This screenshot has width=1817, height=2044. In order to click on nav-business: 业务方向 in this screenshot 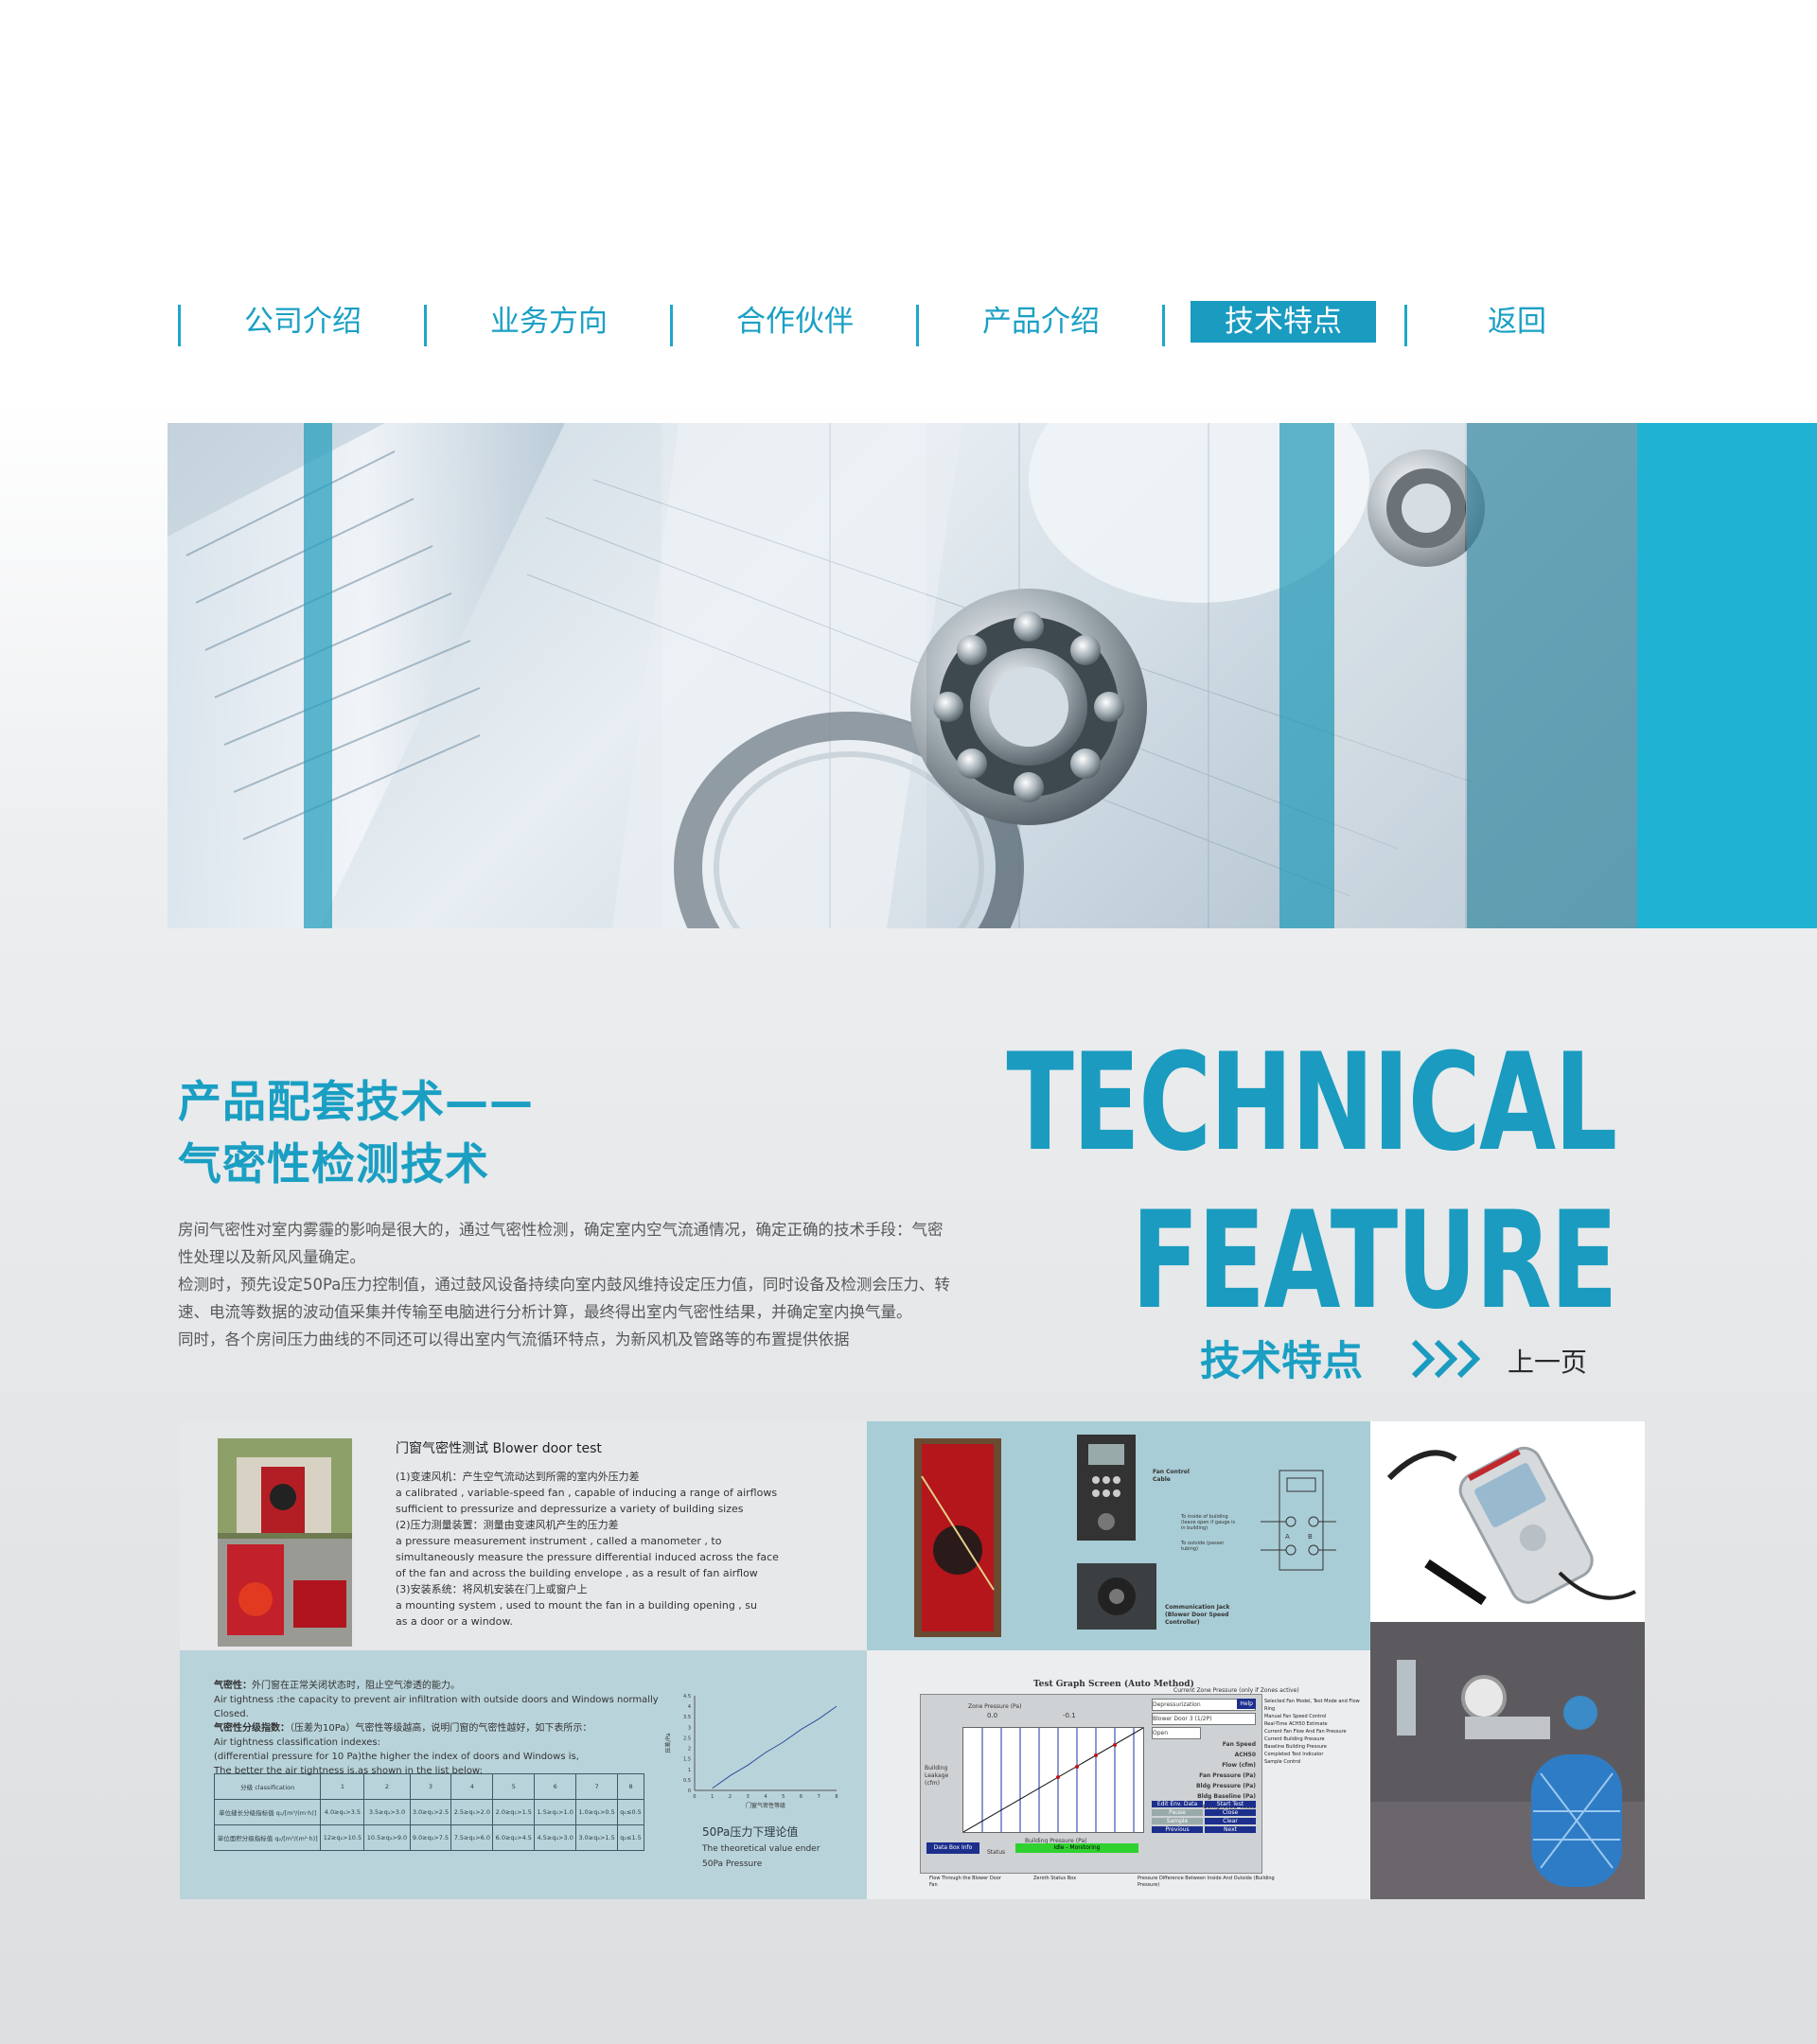, I will do `click(549, 322)`.